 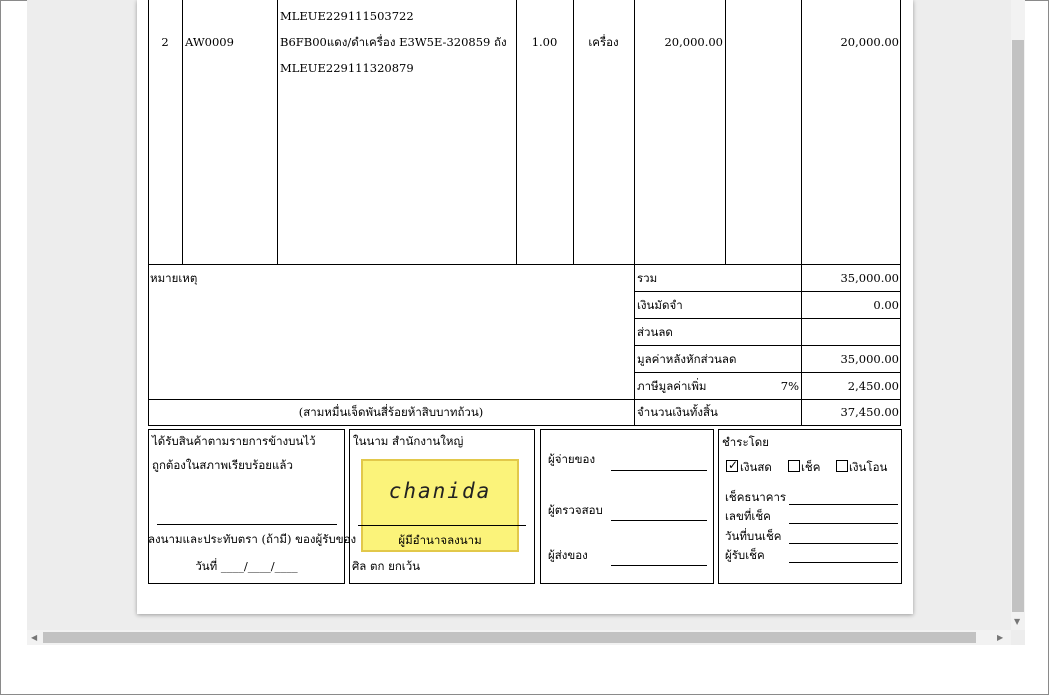 What do you see at coordinates (440, 491) in the screenshot?
I see `signature-text: chanida` at bounding box center [440, 491].